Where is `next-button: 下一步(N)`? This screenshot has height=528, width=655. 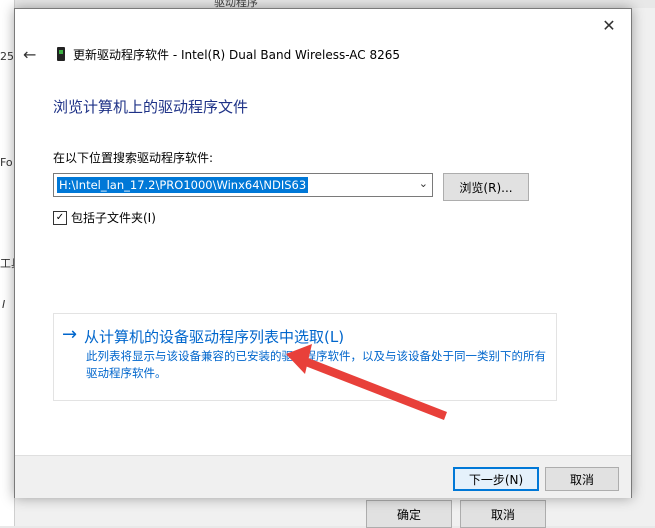
next-button: 下一步(N) is located at coordinates (496, 479).